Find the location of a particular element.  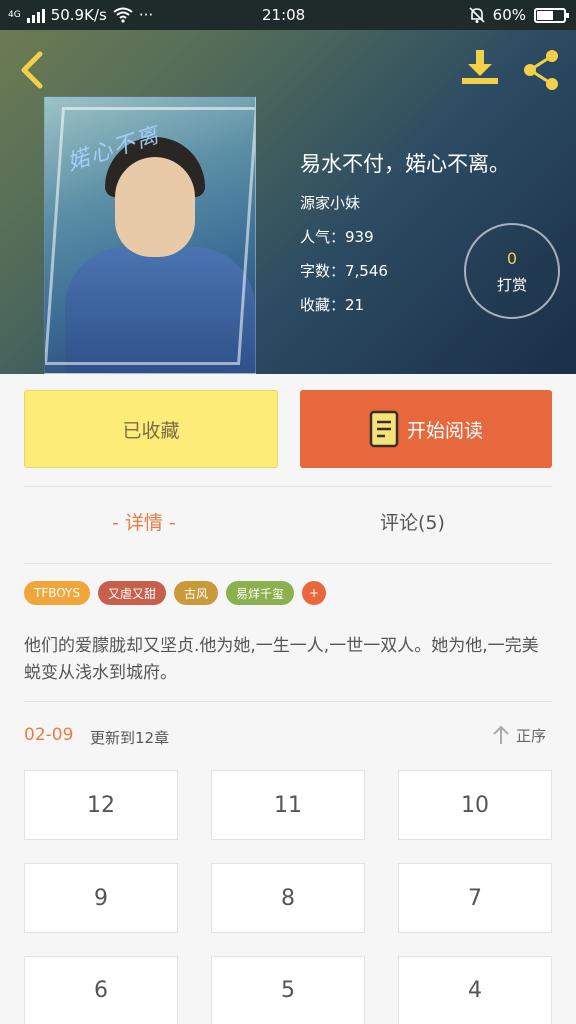

sort-button: 正序 is located at coordinates (518, 735).